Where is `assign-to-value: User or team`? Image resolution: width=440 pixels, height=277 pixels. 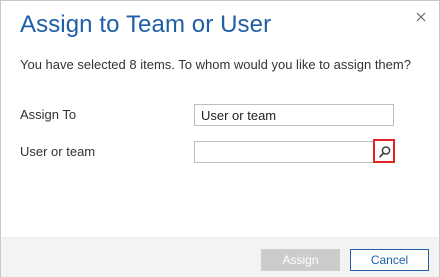 assign-to-value: User or team is located at coordinates (239, 115).